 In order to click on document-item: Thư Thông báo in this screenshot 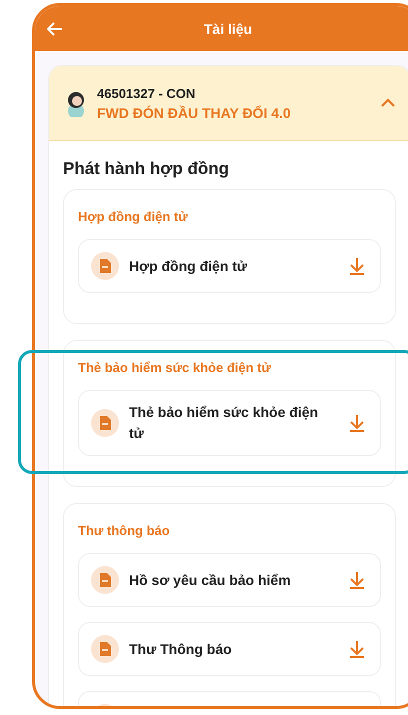, I will do `click(229, 649)`.